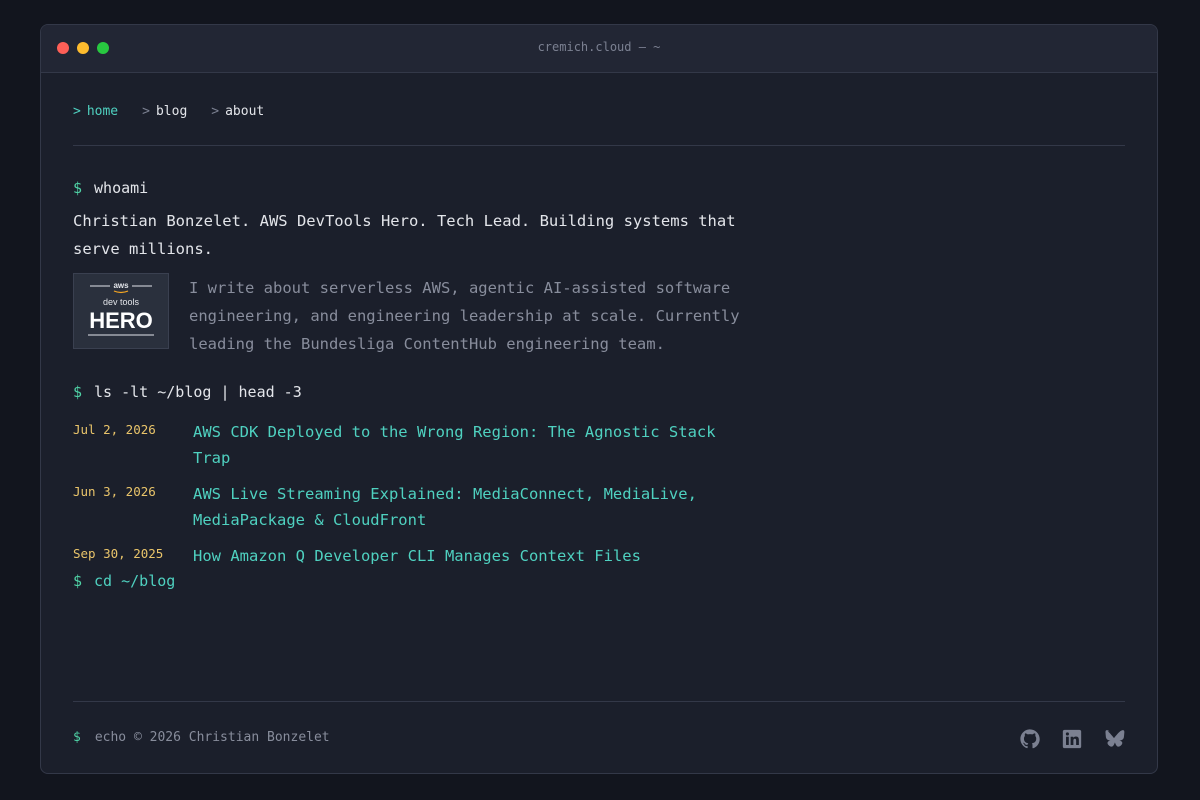  What do you see at coordinates (121, 285) in the screenshot?
I see `badge-top-text: aws` at bounding box center [121, 285].